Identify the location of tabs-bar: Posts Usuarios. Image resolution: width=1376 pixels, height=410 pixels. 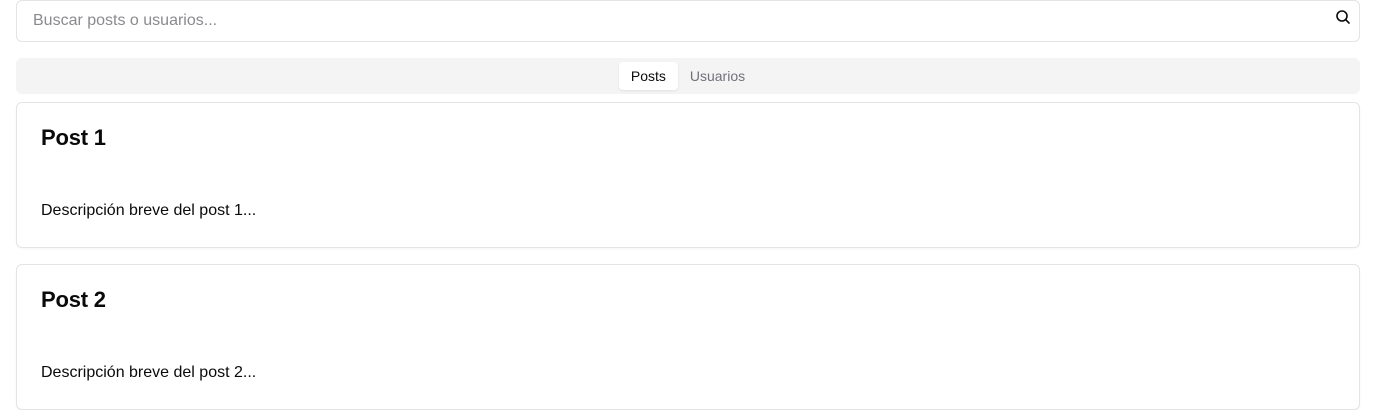
(688, 76).